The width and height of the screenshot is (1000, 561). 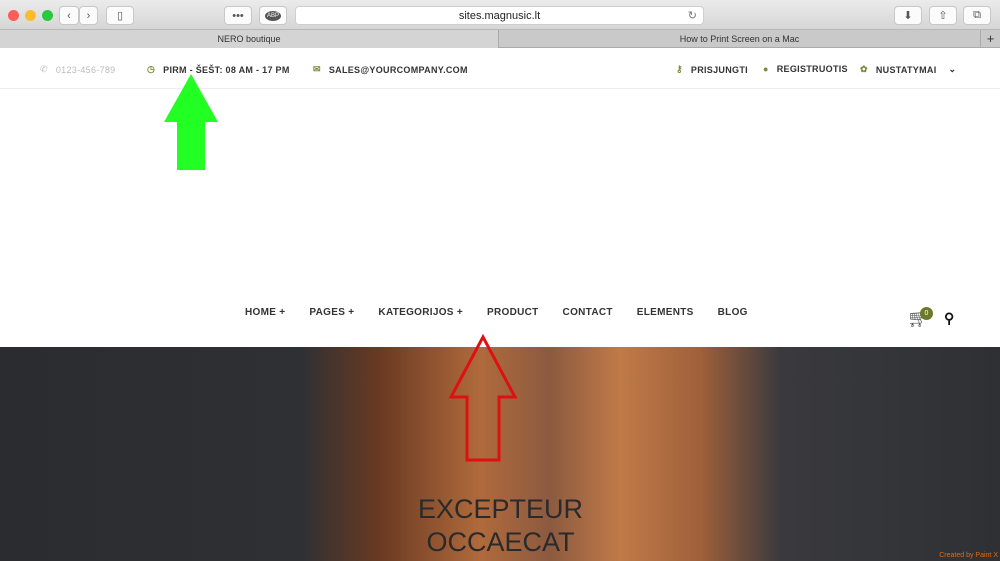 What do you see at coordinates (85, 69) in the screenshot?
I see `phone-text: 0123-456-789` at bounding box center [85, 69].